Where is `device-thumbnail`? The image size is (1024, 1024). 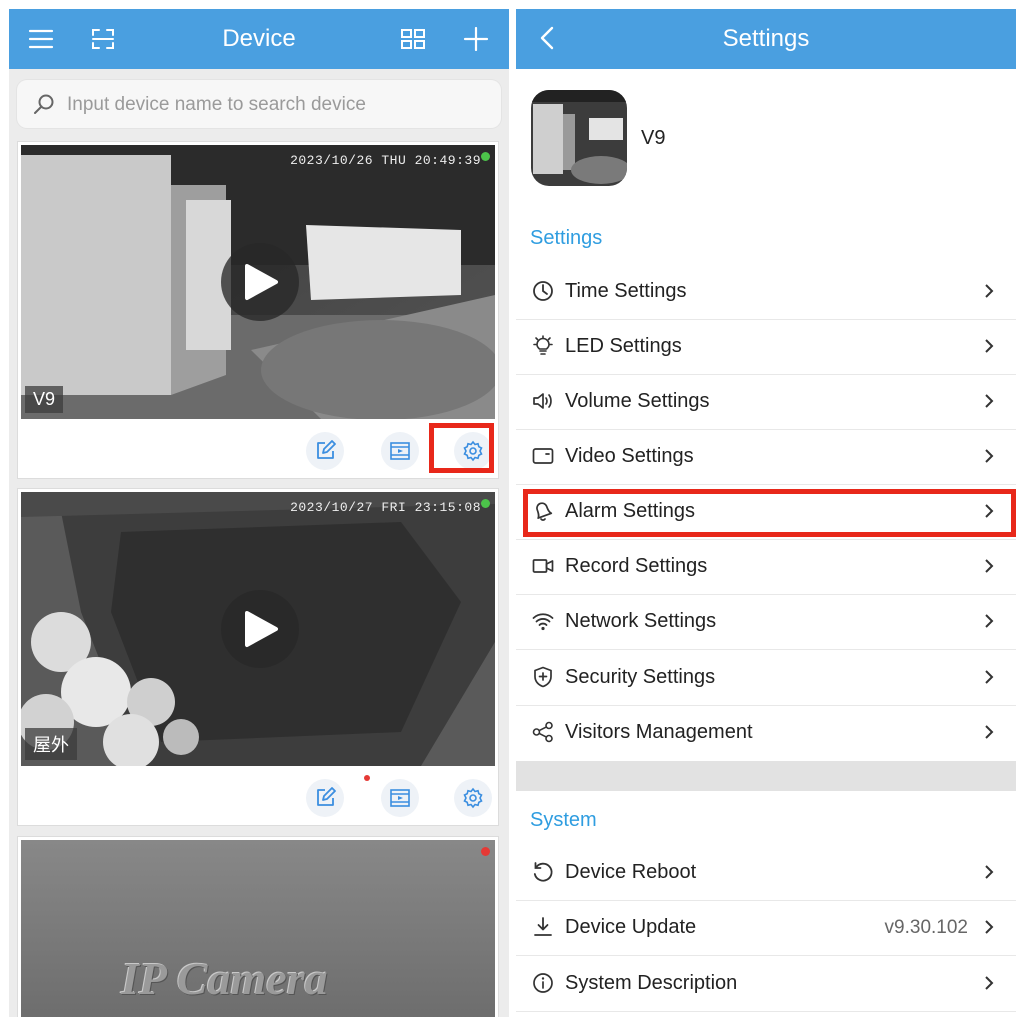
device-thumbnail is located at coordinates (579, 138).